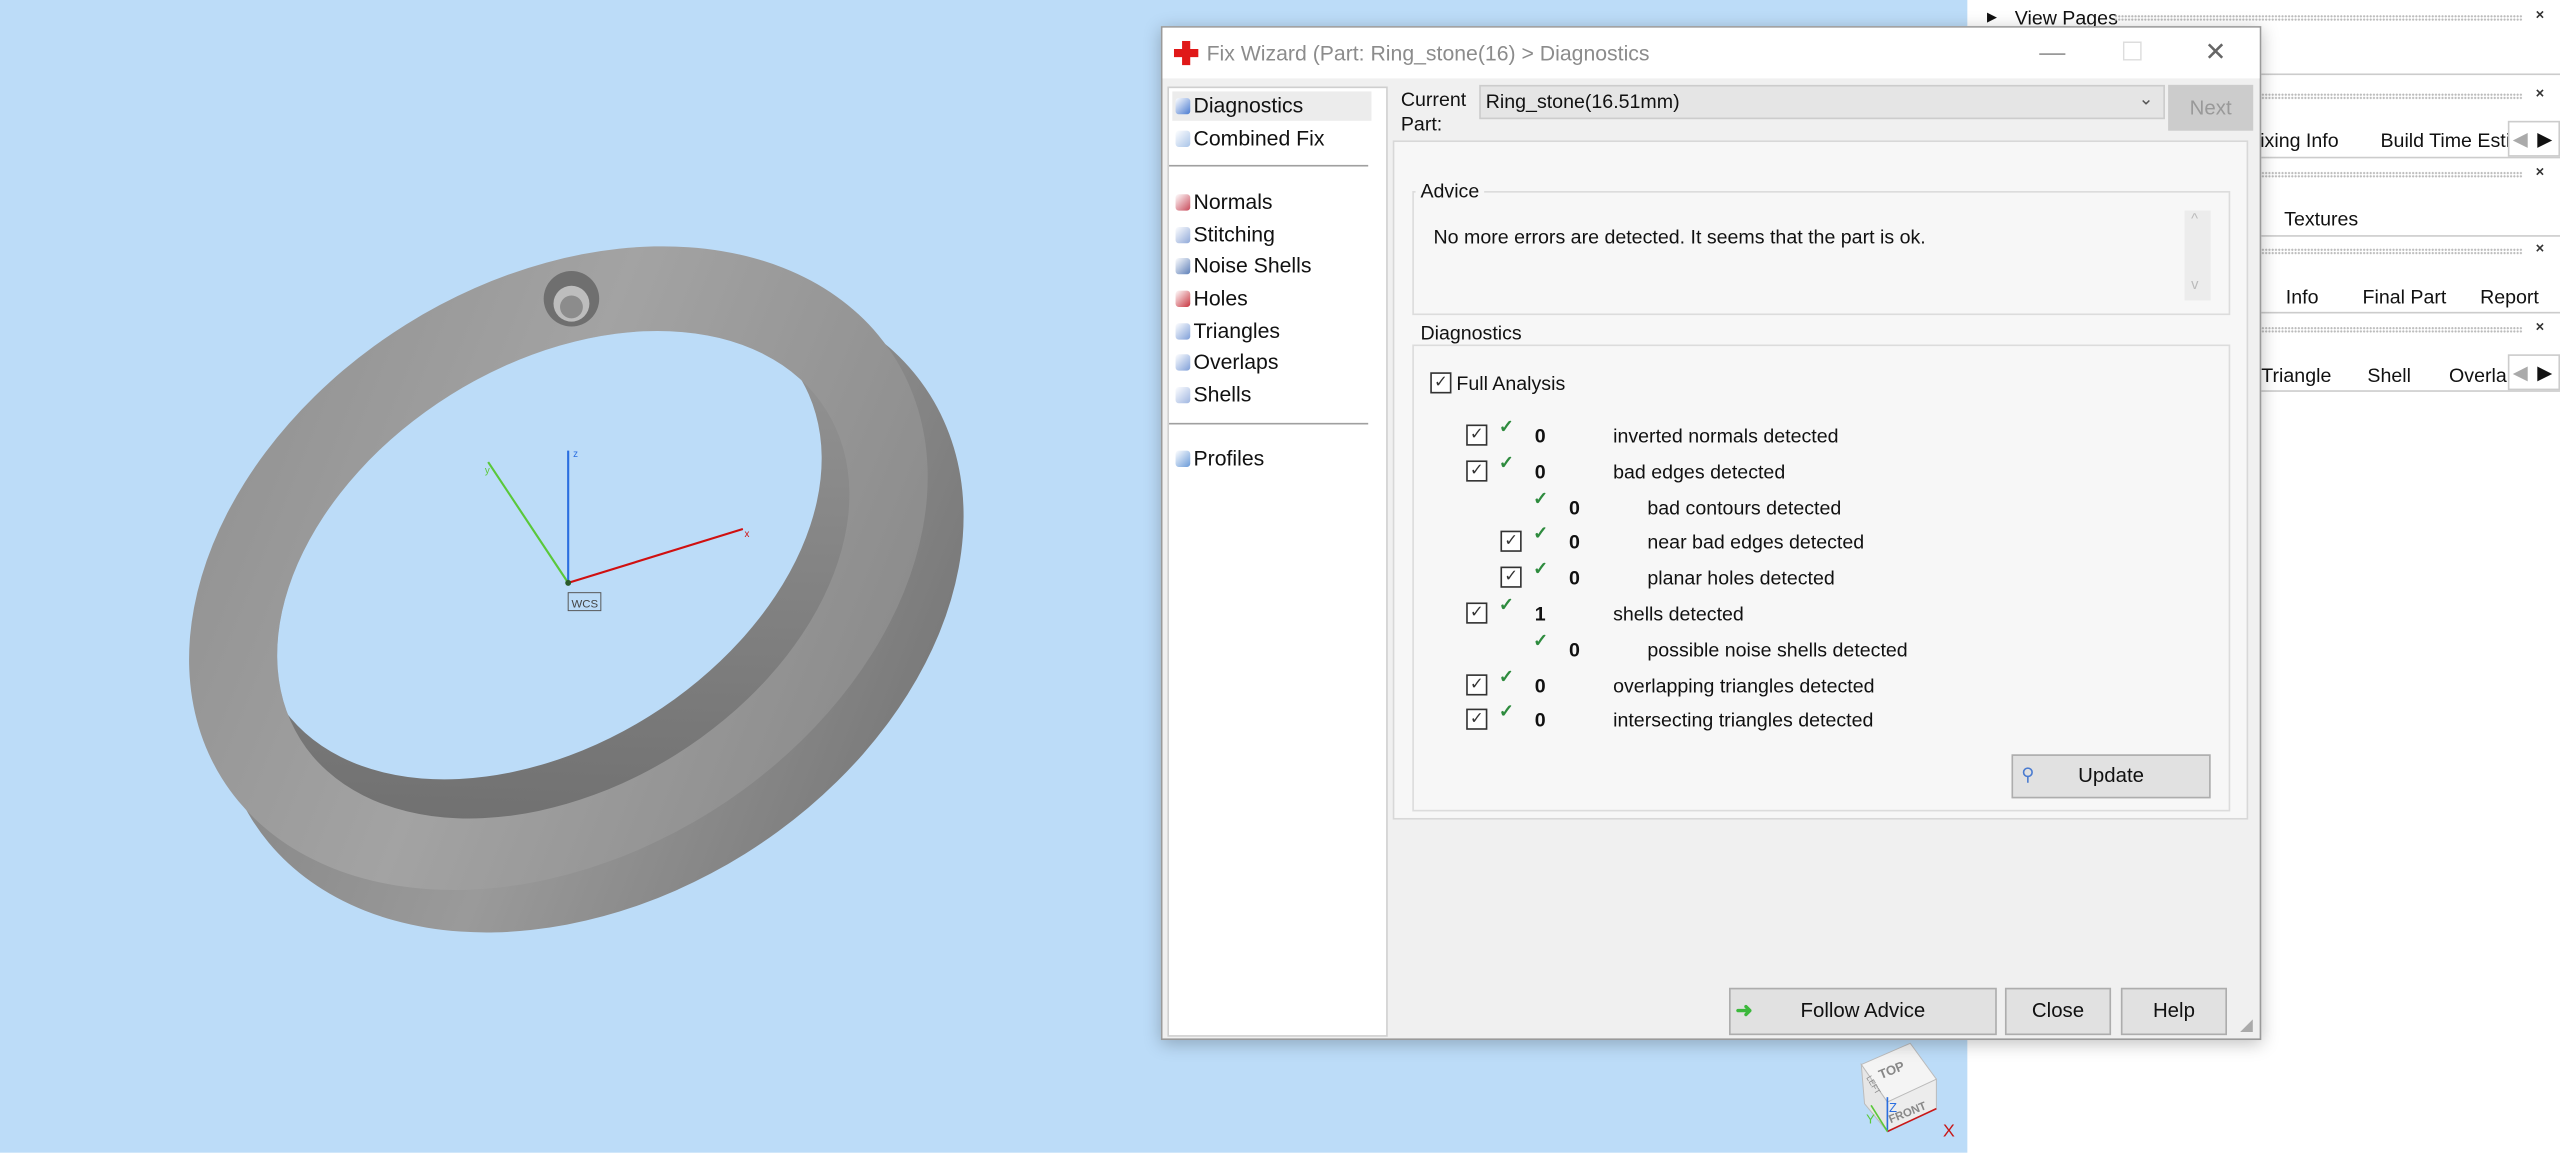 The width and height of the screenshot is (2560, 1153). What do you see at coordinates (1183, 362) in the screenshot?
I see `overlaps-cube-icon` at bounding box center [1183, 362].